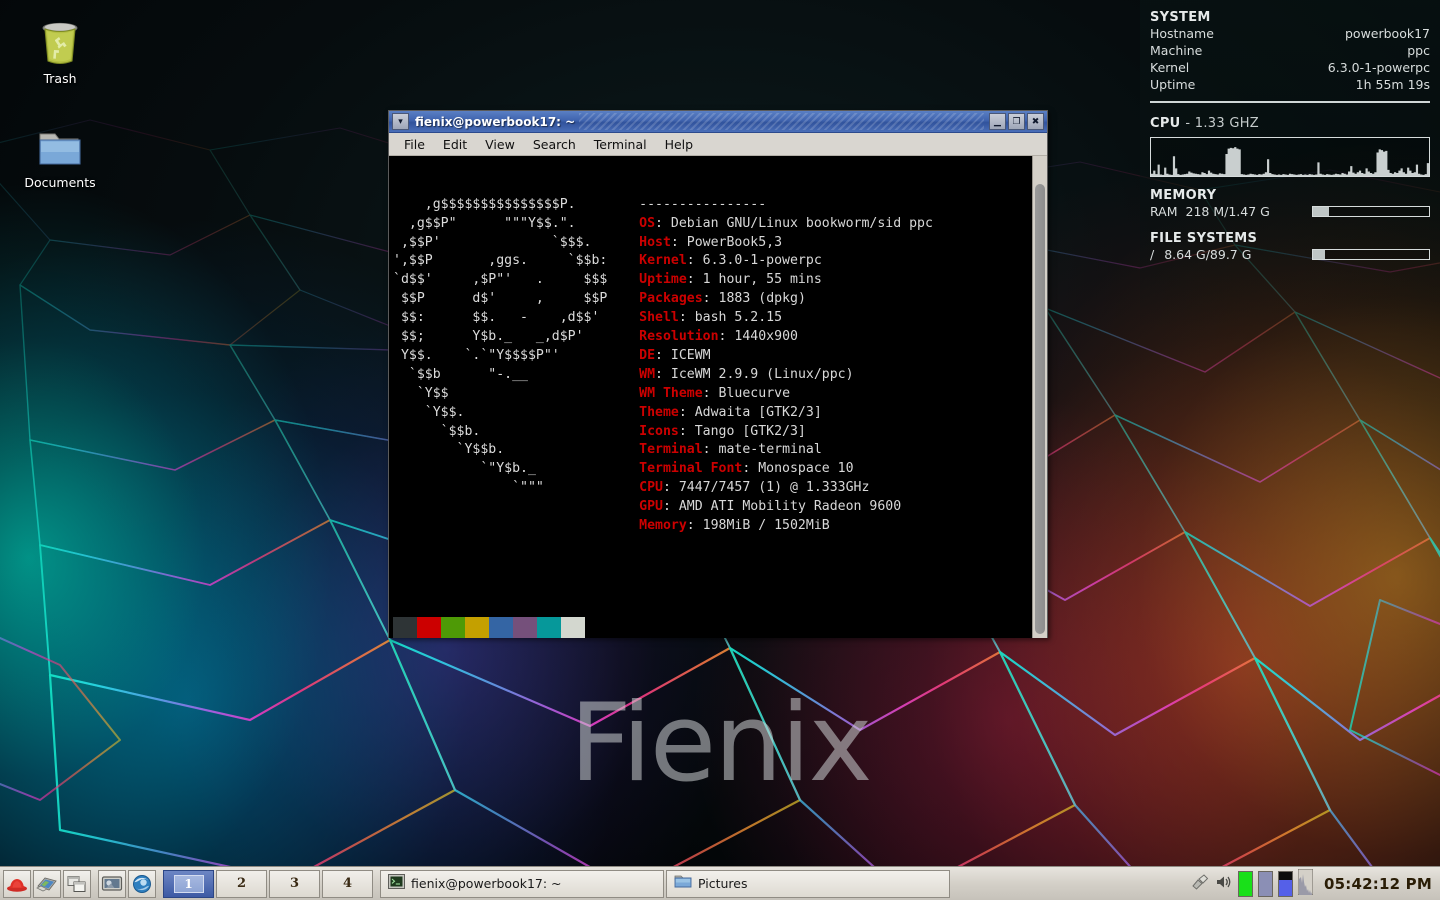 The width and height of the screenshot is (1440, 900). Describe the element at coordinates (1371, 211) in the screenshot. I see `memory-usage-bar` at that location.